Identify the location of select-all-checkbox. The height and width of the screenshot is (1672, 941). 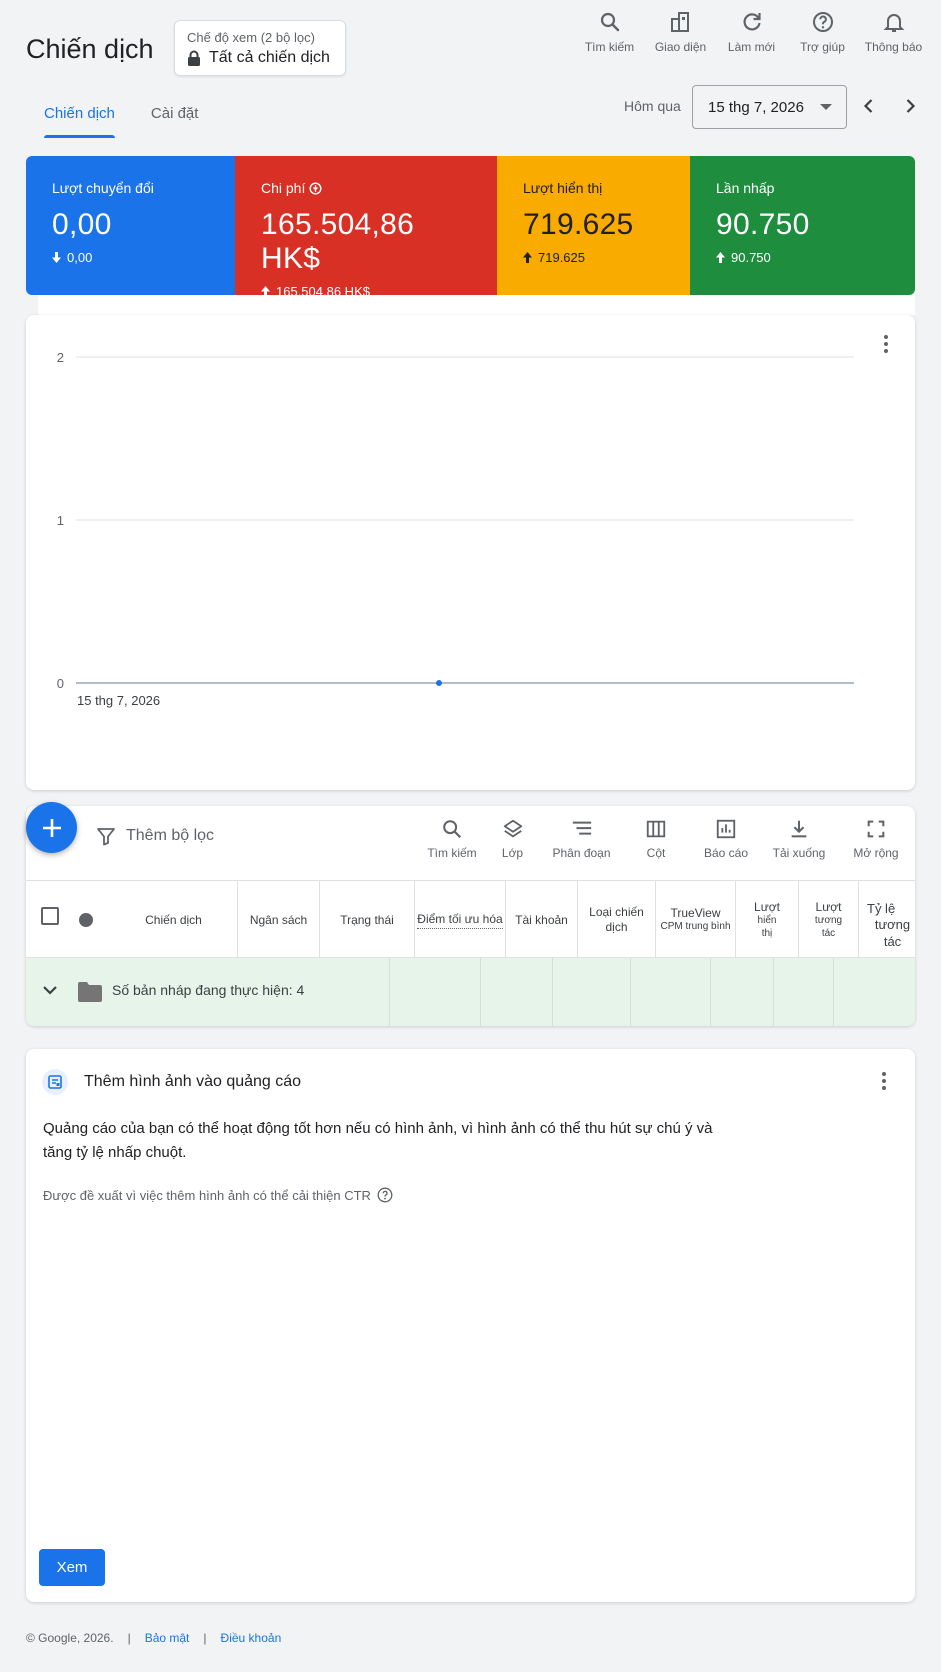
(50, 916).